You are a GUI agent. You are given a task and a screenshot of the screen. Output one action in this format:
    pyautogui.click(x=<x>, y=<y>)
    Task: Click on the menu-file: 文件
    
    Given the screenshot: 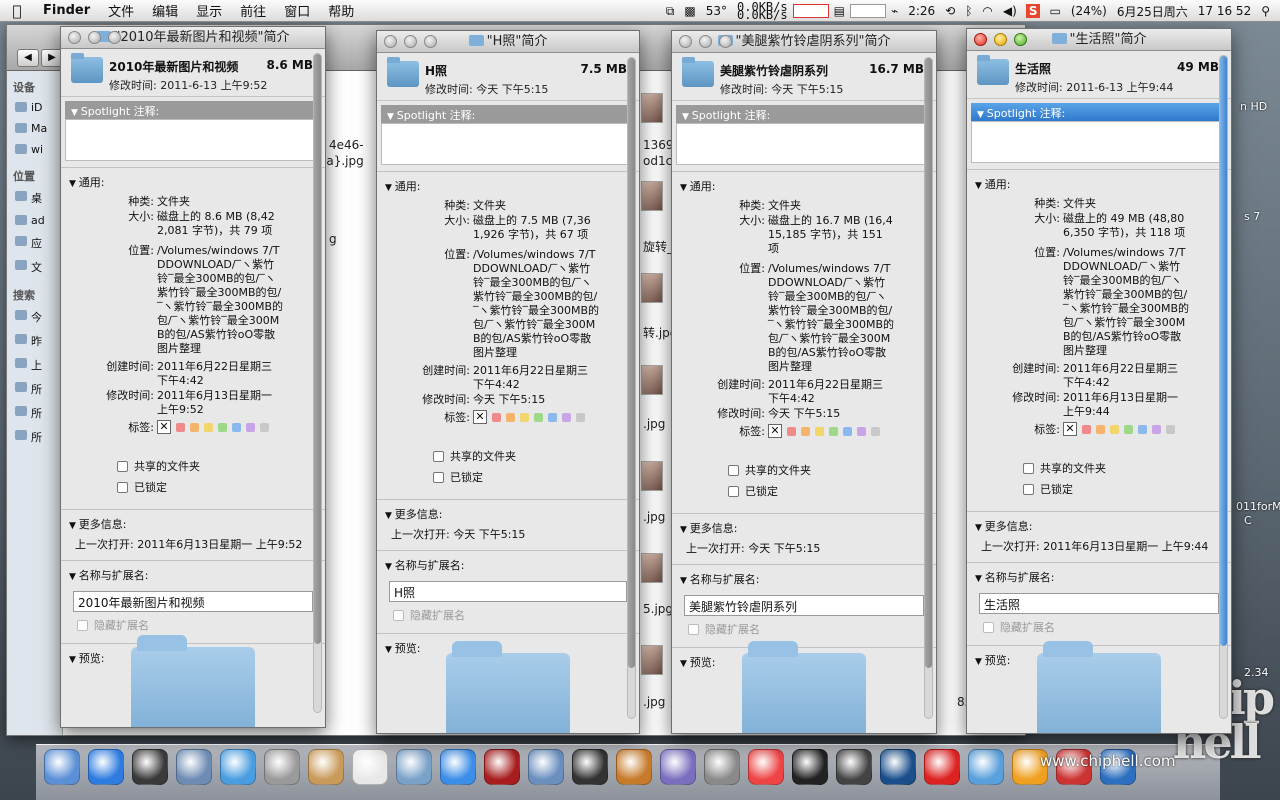 What is the action you would take?
    pyautogui.click(x=121, y=10)
    